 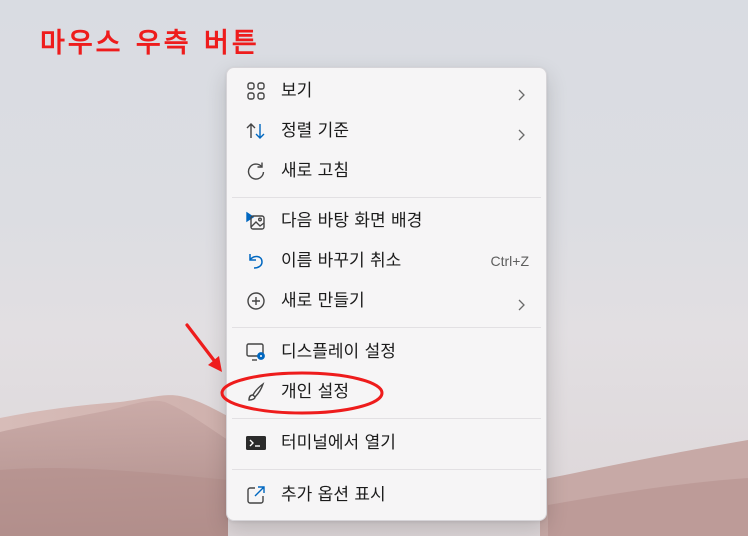 What do you see at coordinates (256, 495) in the screenshot?
I see `more-options-icon` at bounding box center [256, 495].